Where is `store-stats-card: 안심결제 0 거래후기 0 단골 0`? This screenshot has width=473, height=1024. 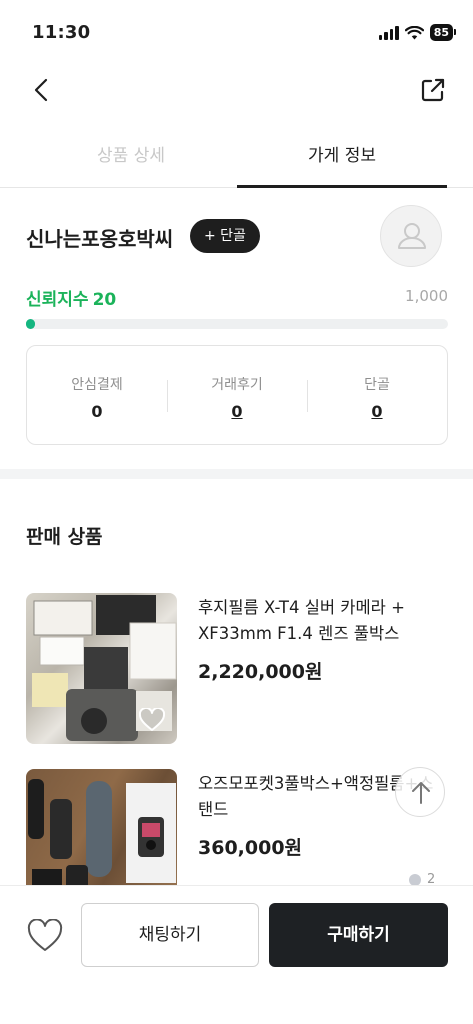 store-stats-card: 안심결제 0 거래후기 0 단골 0 is located at coordinates (237, 395).